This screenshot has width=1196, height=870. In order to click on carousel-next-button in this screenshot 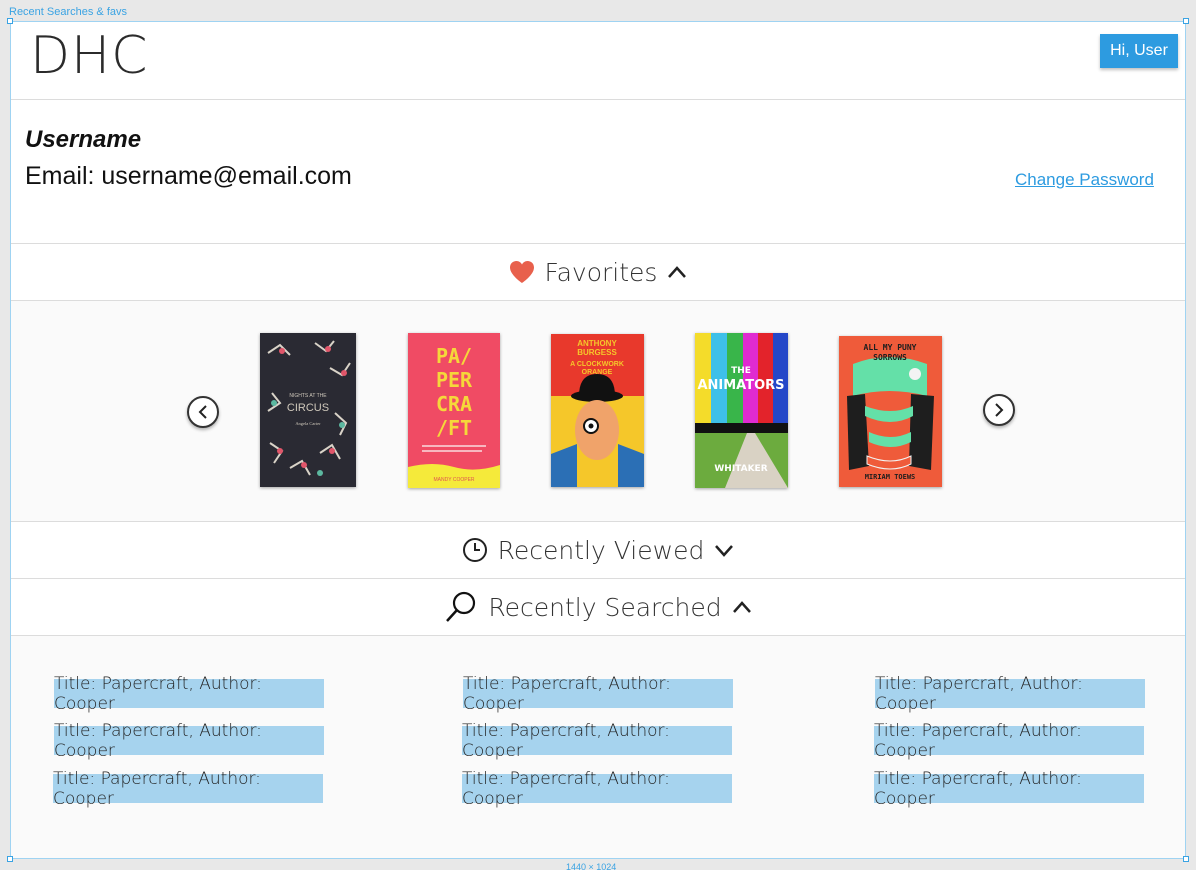, I will do `click(999, 410)`.